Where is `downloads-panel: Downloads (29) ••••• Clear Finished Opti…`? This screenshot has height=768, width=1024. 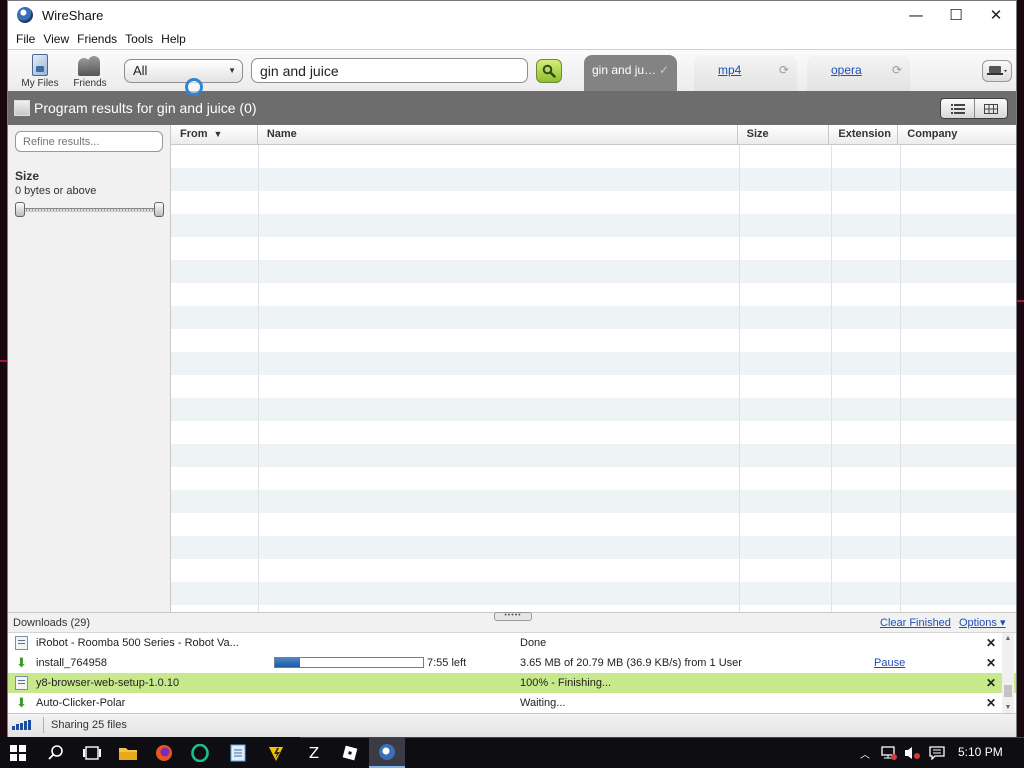
downloads-panel: Downloads (29) ••••• Clear Finished Opti… is located at coordinates (512, 662).